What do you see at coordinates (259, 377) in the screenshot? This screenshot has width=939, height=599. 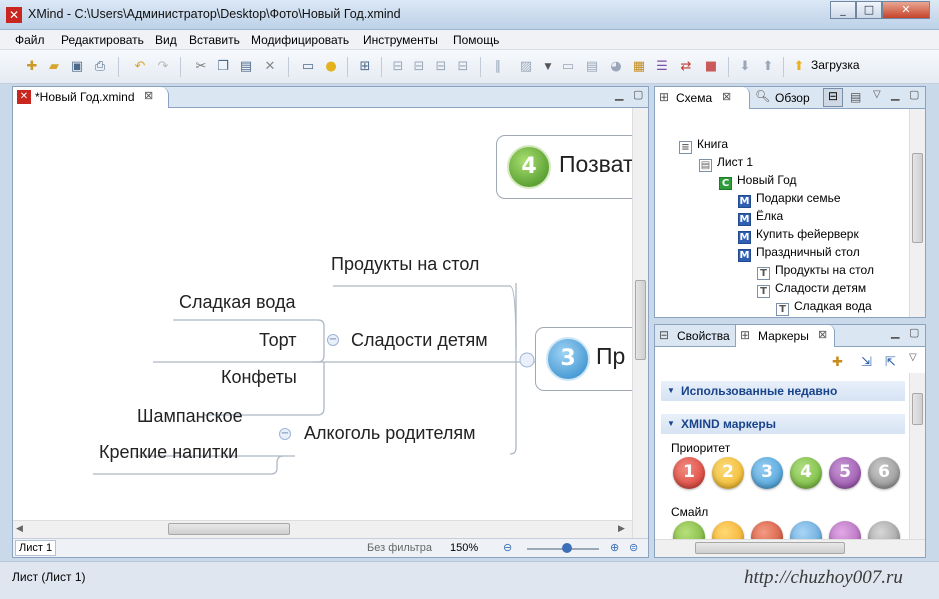 I see `topic-candy: Конфеты` at bounding box center [259, 377].